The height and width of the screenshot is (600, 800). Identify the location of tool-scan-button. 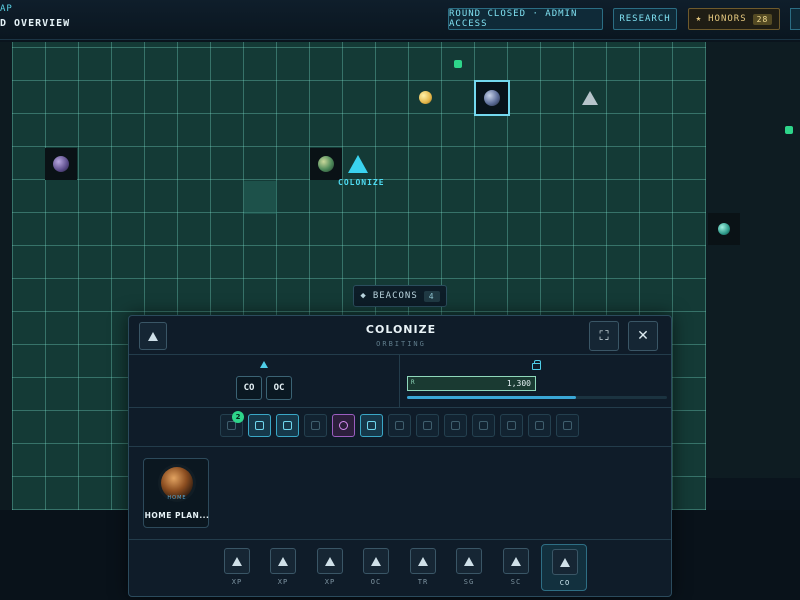
(259, 425).